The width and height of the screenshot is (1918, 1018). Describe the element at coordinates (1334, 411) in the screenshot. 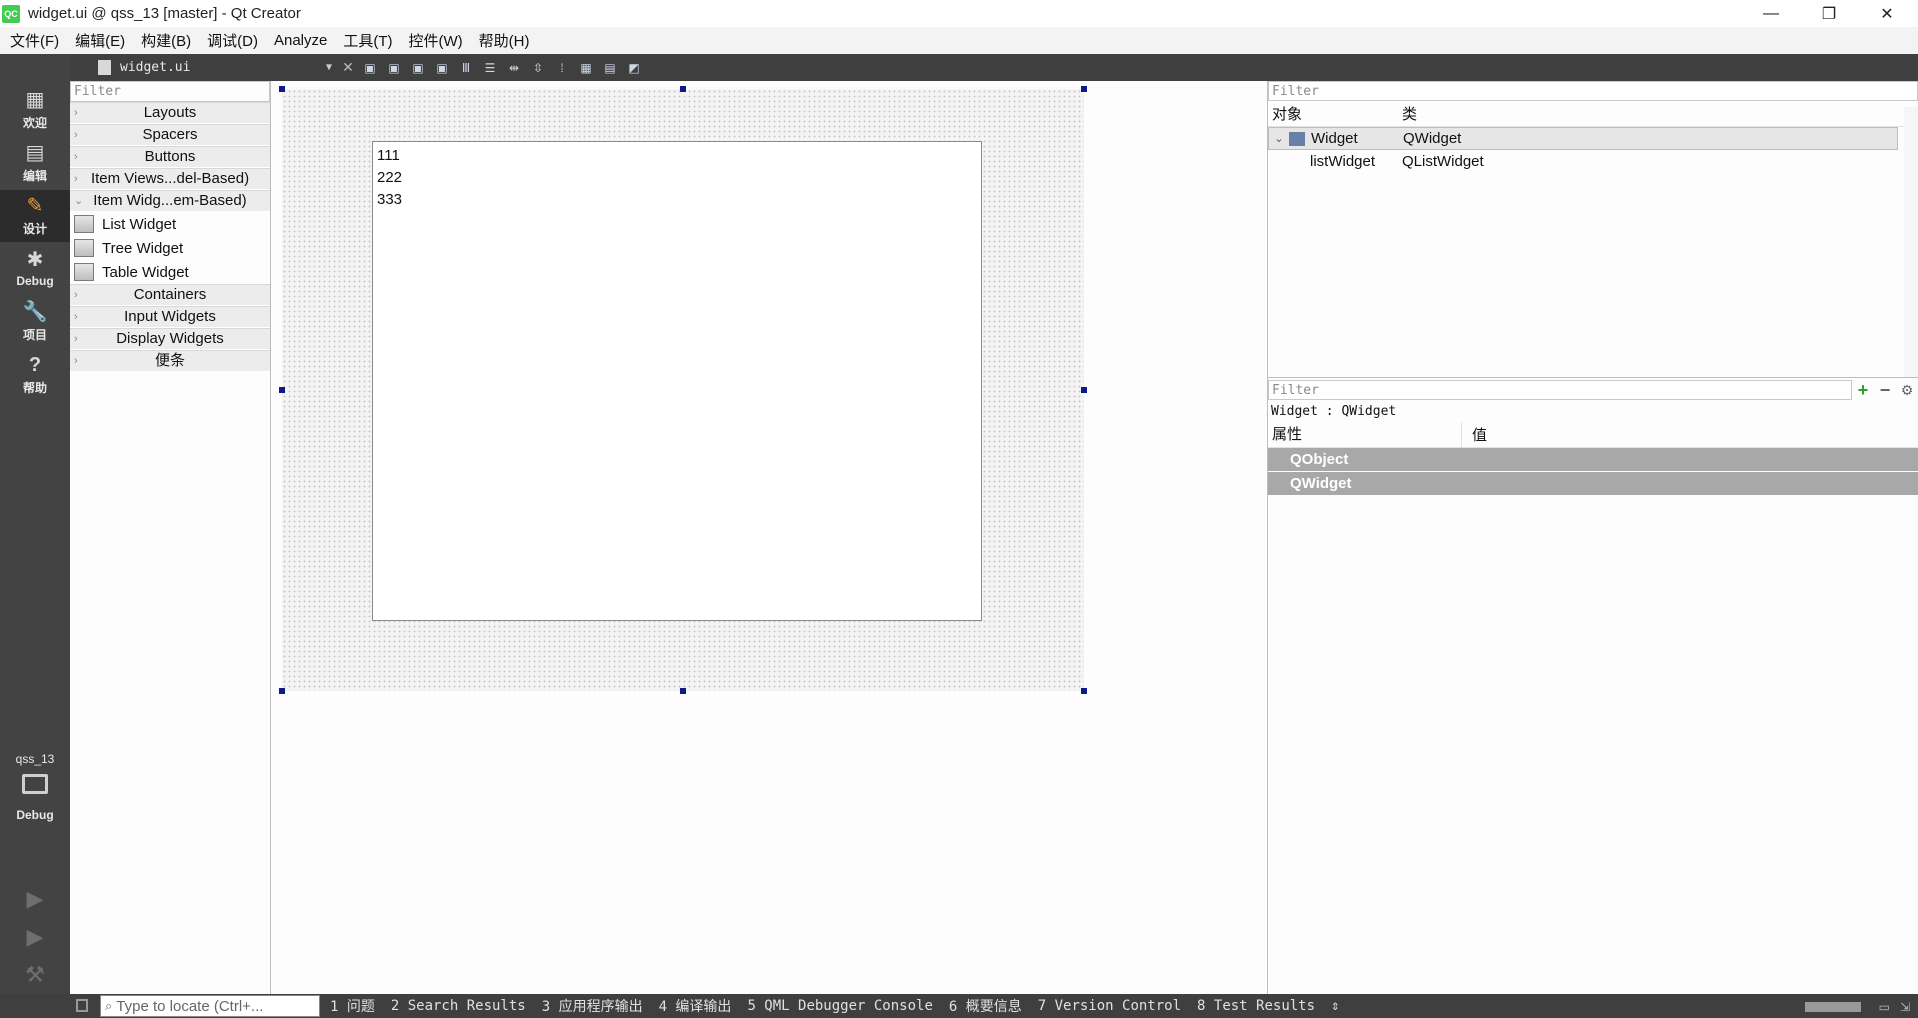

I see `property-object-label: Widget : QWidget` at that location.